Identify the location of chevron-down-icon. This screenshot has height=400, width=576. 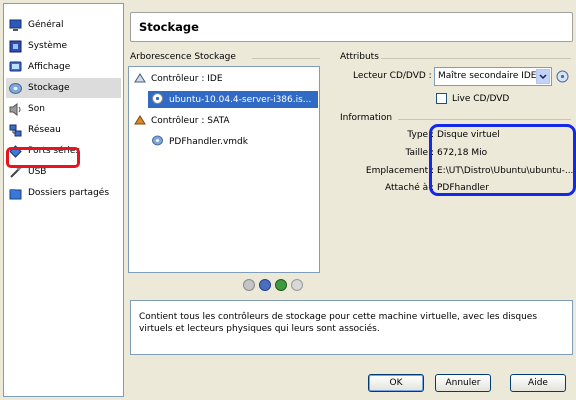
(543, 76).